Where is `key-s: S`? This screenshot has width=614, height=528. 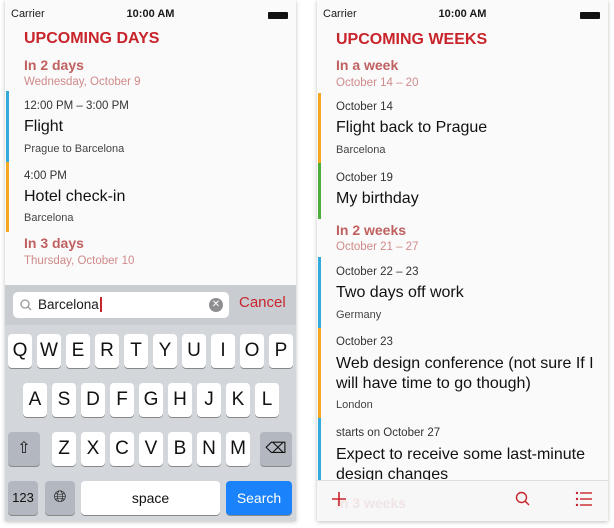
key-s: S is located at coordinates (64, 400).